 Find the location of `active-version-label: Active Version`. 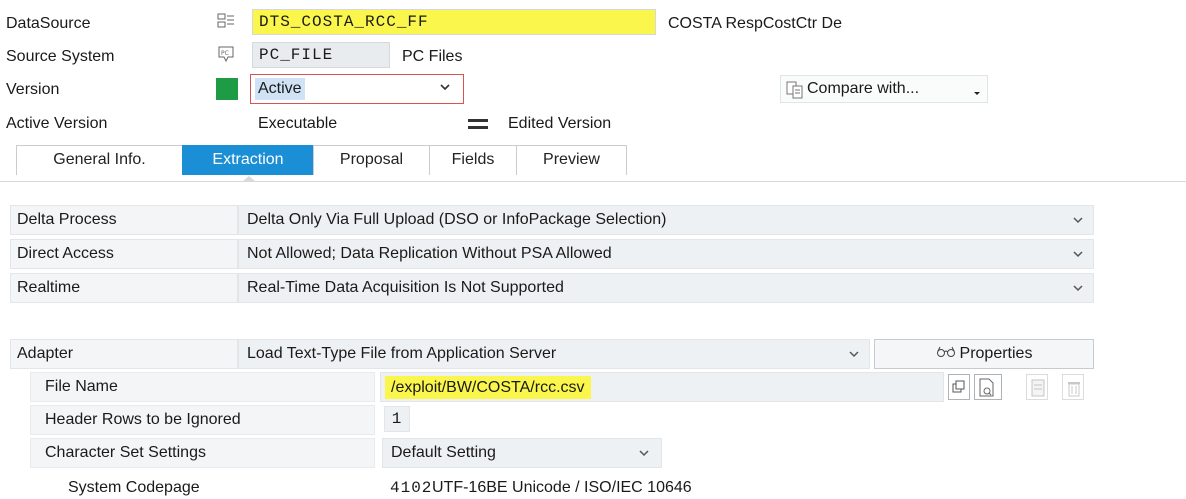

active-version-label: Active Version is located at coordinates (57, 123).